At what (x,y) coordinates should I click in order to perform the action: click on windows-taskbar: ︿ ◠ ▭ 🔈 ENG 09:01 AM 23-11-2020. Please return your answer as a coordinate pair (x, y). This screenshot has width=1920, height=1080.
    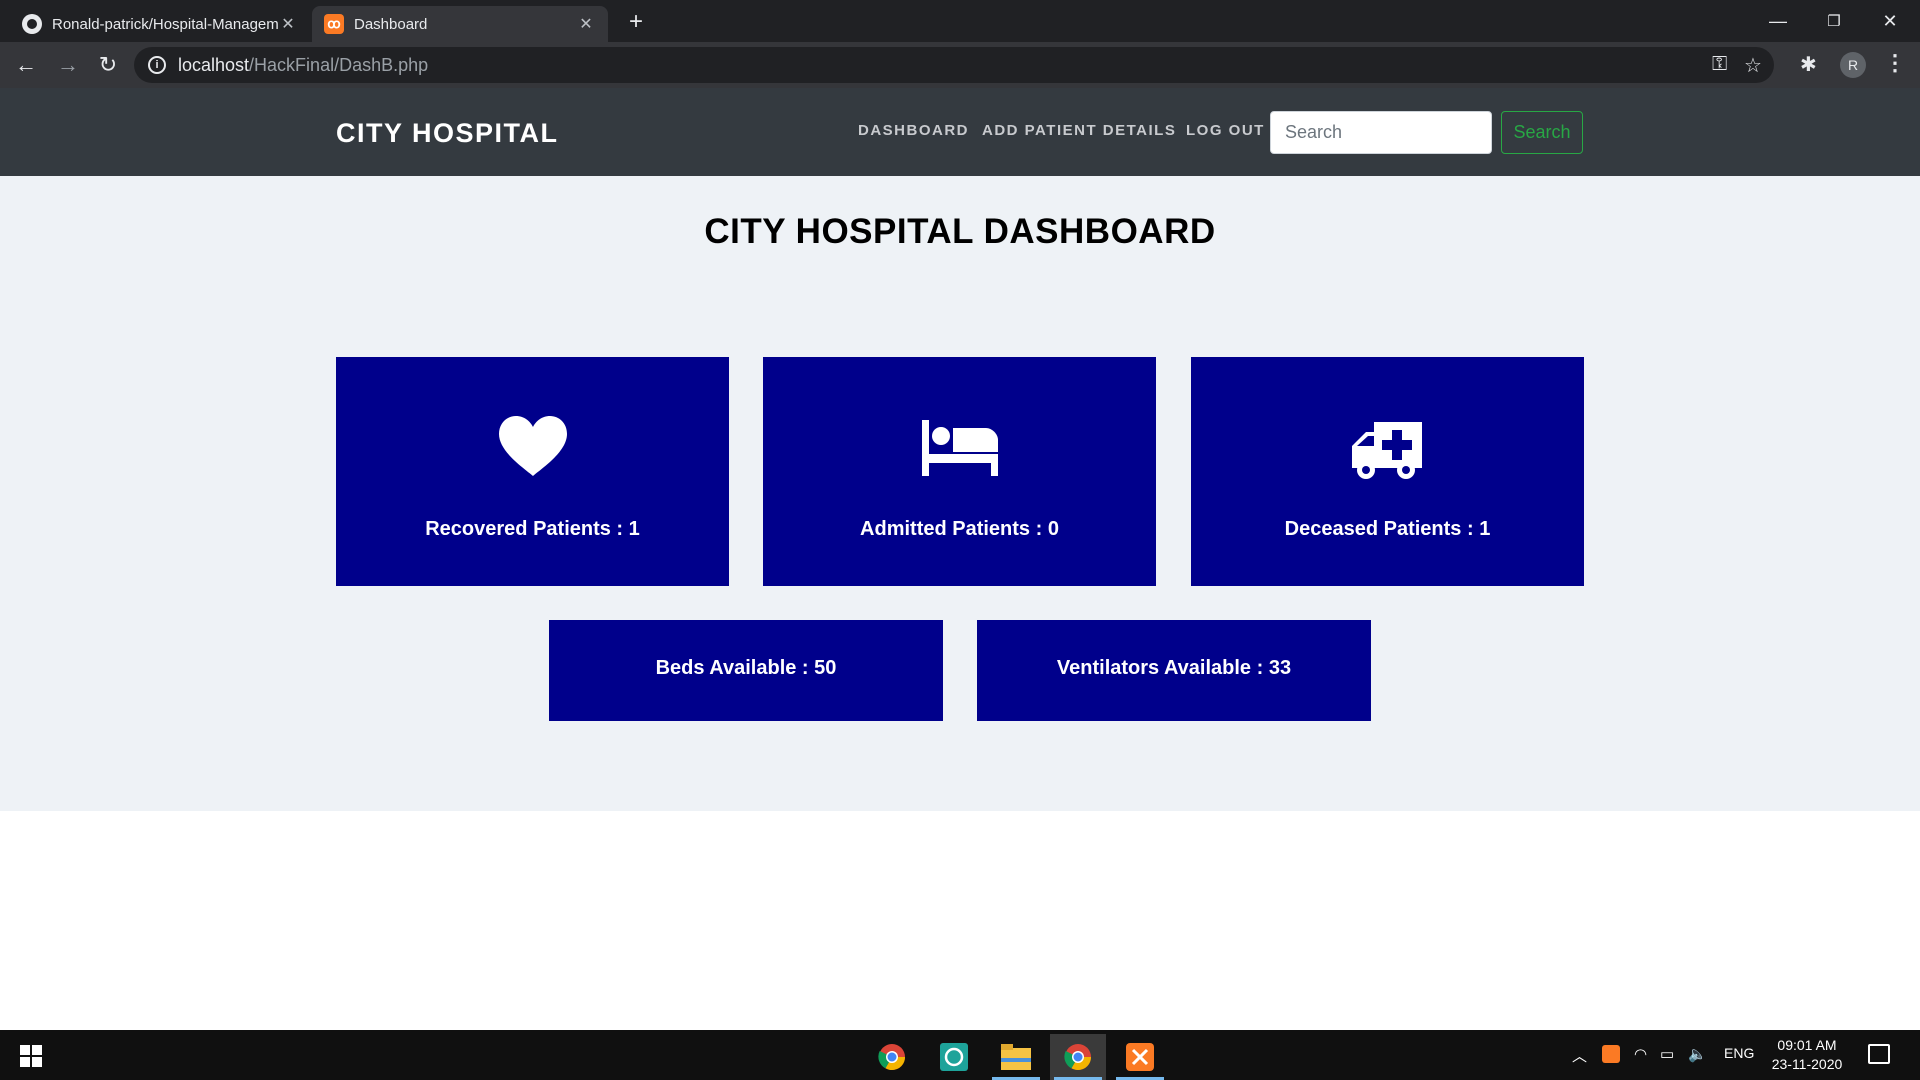
    Looking at the image, I should click on (960, 1055).